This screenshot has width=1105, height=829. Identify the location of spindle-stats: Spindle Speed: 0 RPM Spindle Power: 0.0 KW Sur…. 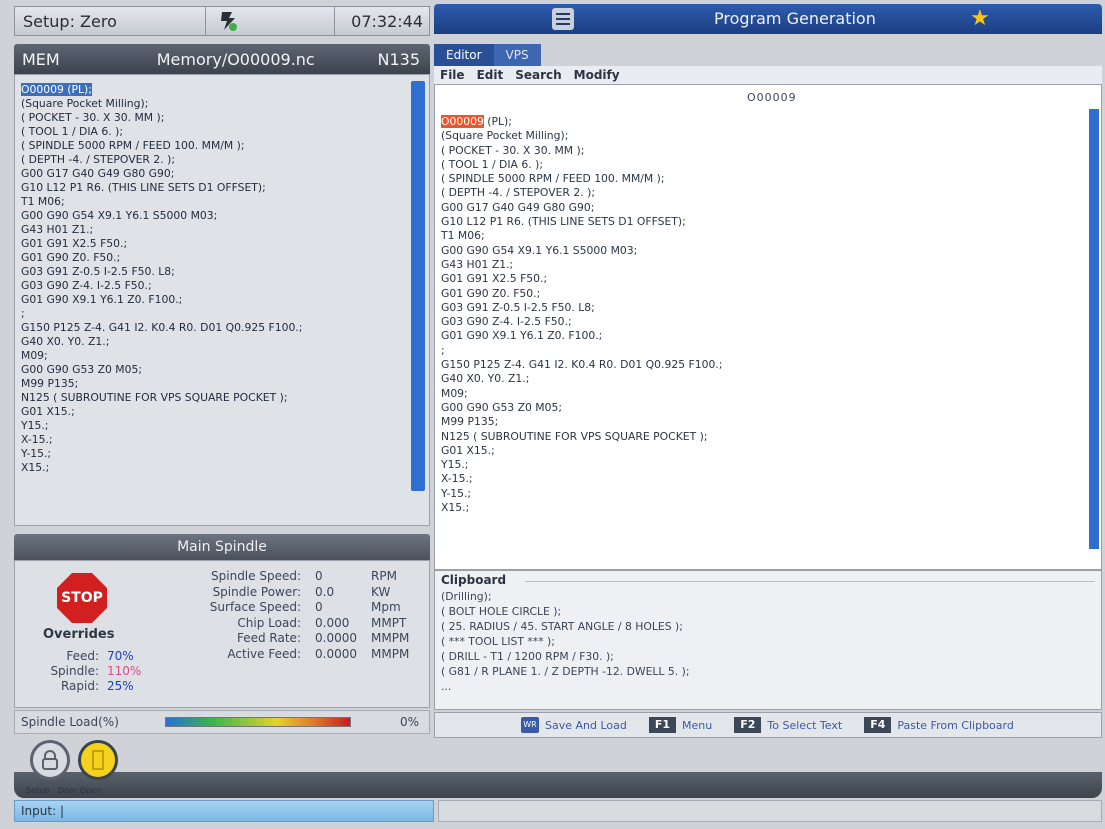
(295, 615).